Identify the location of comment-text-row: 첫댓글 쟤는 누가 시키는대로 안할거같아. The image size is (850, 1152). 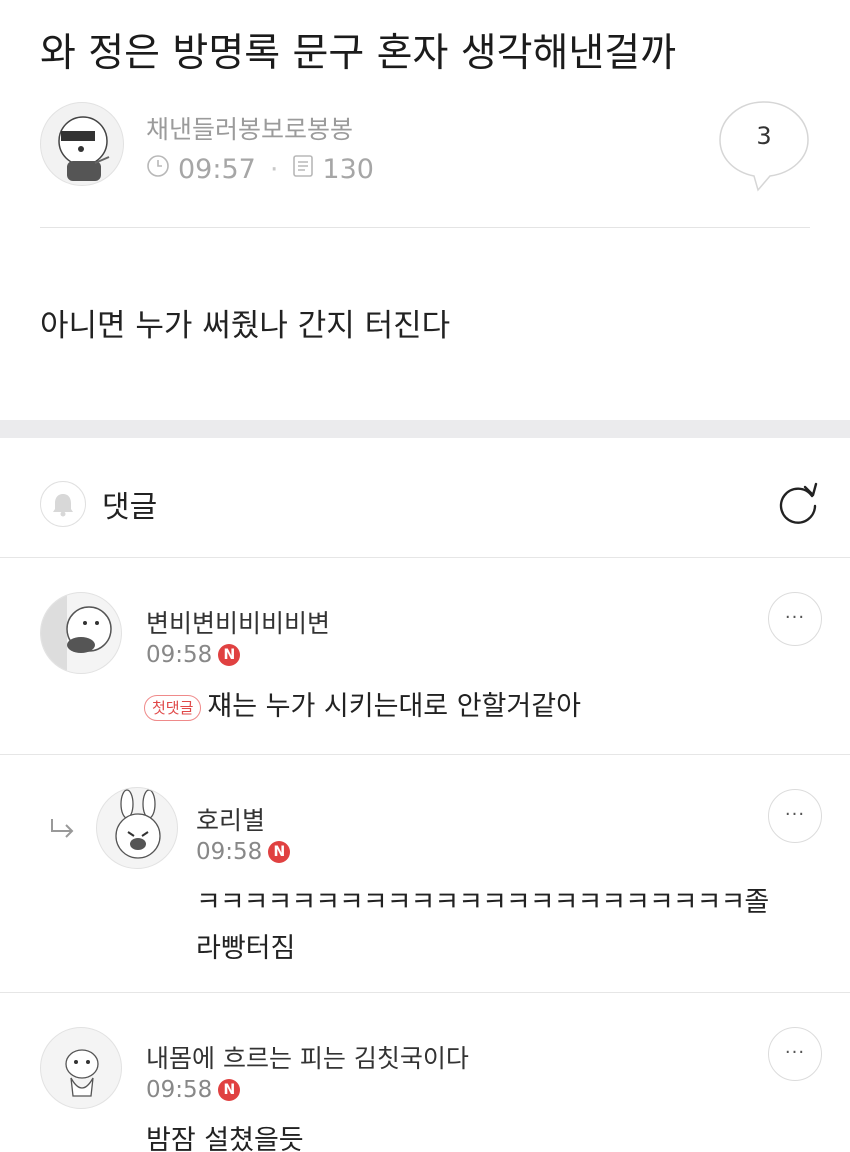
(362, 707).